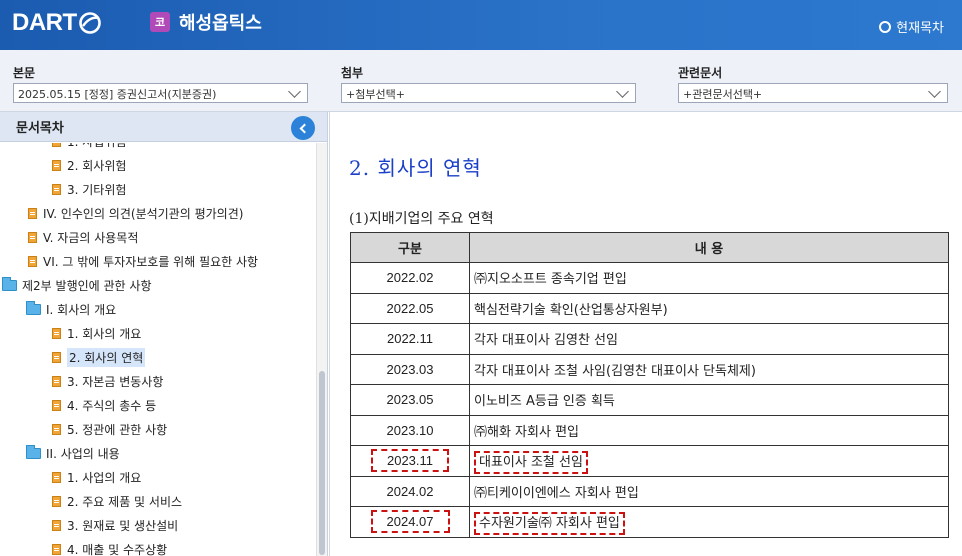  I want to click on desc-cell: ㈜티케이이엔에스 자회사 편입, so click(709, 491).